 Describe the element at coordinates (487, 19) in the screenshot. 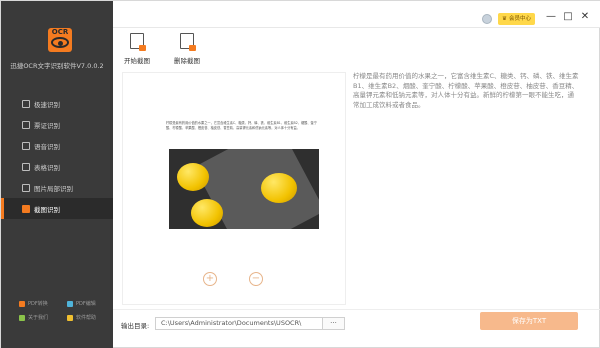

I see `avatar` at that location.